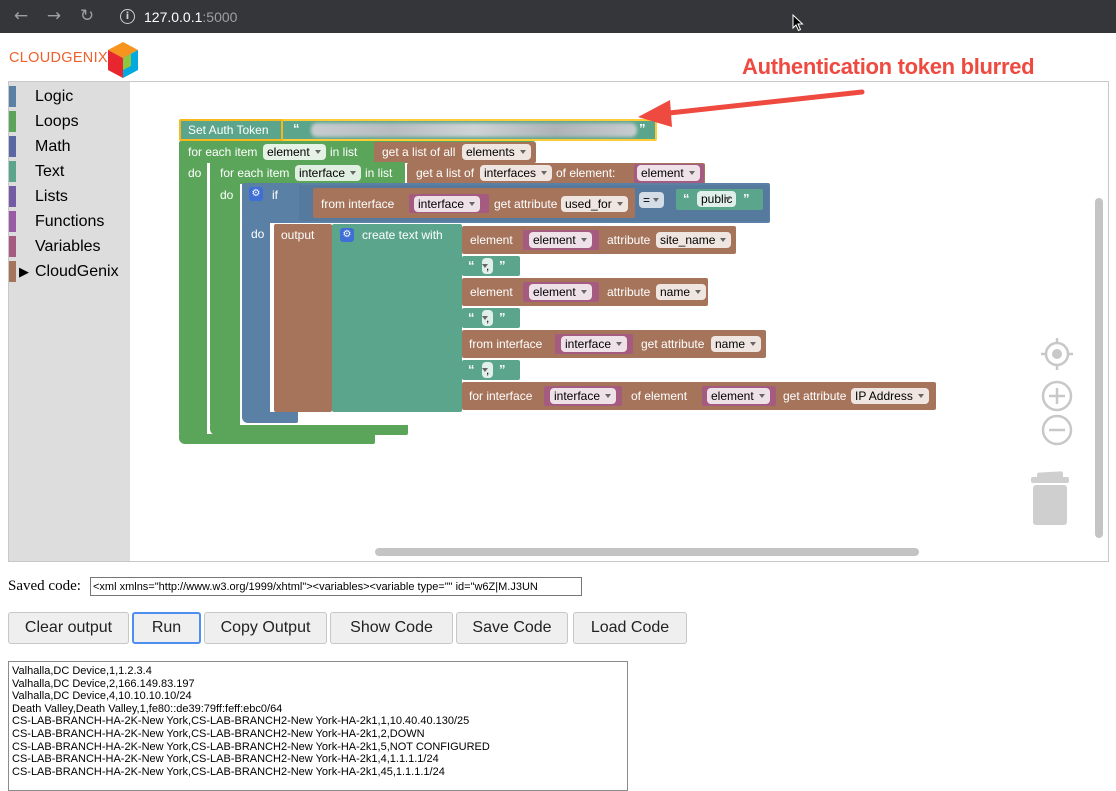  Describe the element at coordinates (227, 195) in the screenshot. I see `do-label: do` at that location.